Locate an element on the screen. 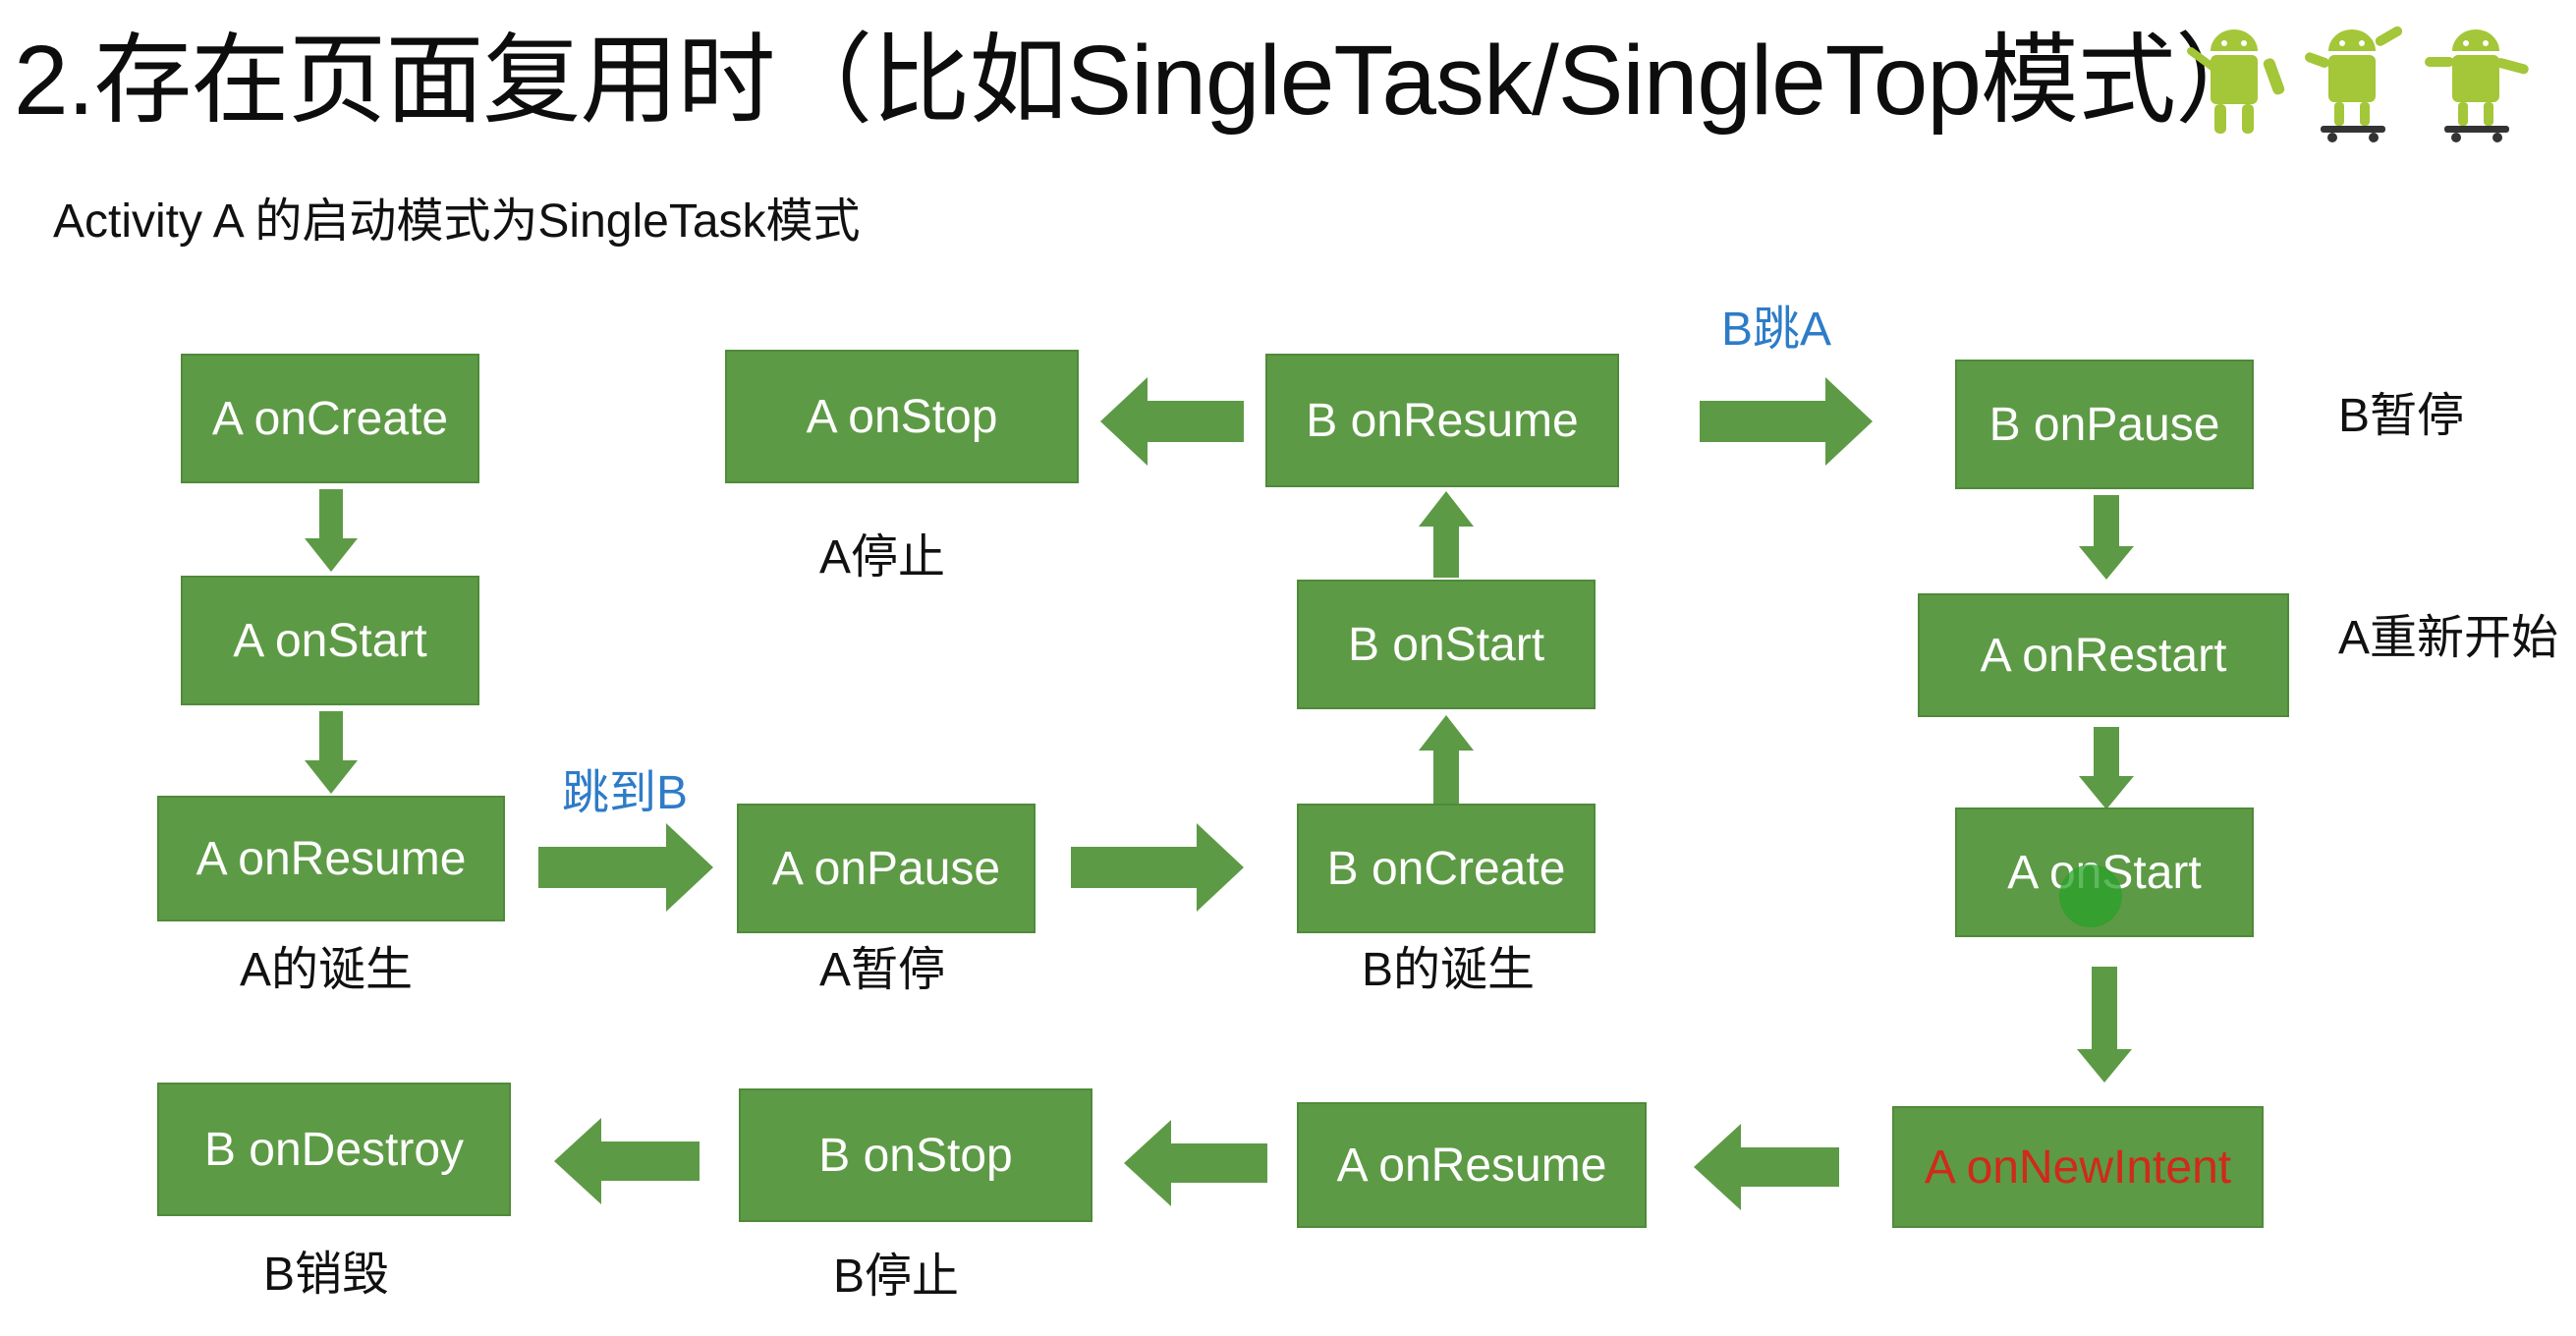 The image size is (2576, 1336). box-b-oncreate: B onCreate is located at coordinates (1446, 868).